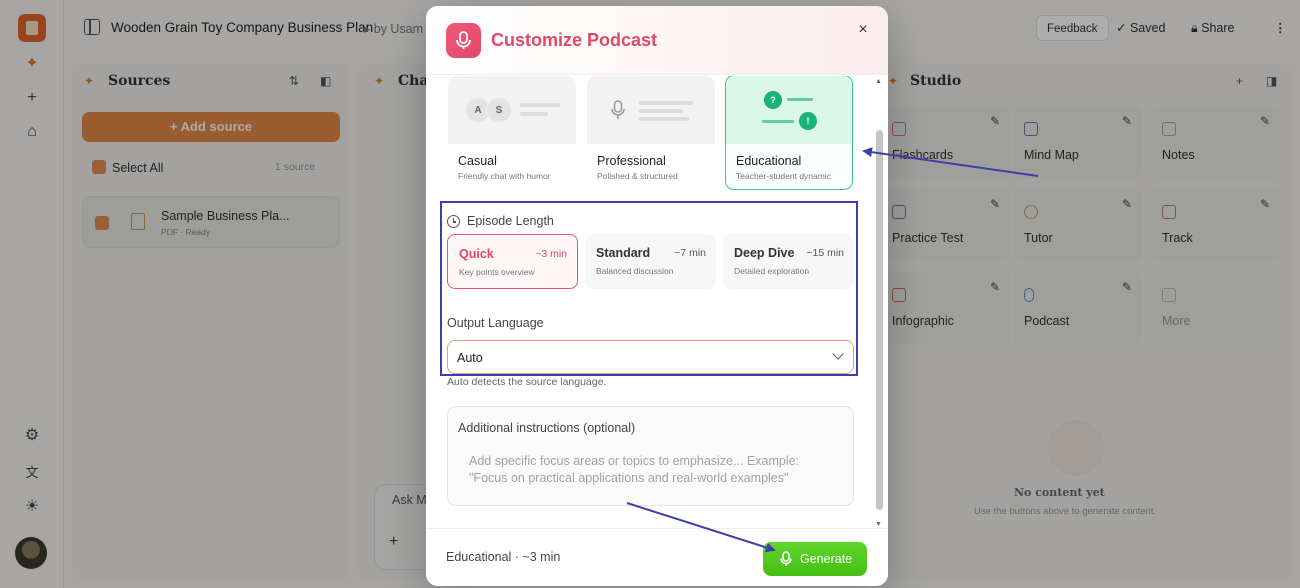 The width and height of the screenshot is (1300, 588). Describe the element at coordinates (453, 221) in the screenshot. I see `clock-icon` at that location.